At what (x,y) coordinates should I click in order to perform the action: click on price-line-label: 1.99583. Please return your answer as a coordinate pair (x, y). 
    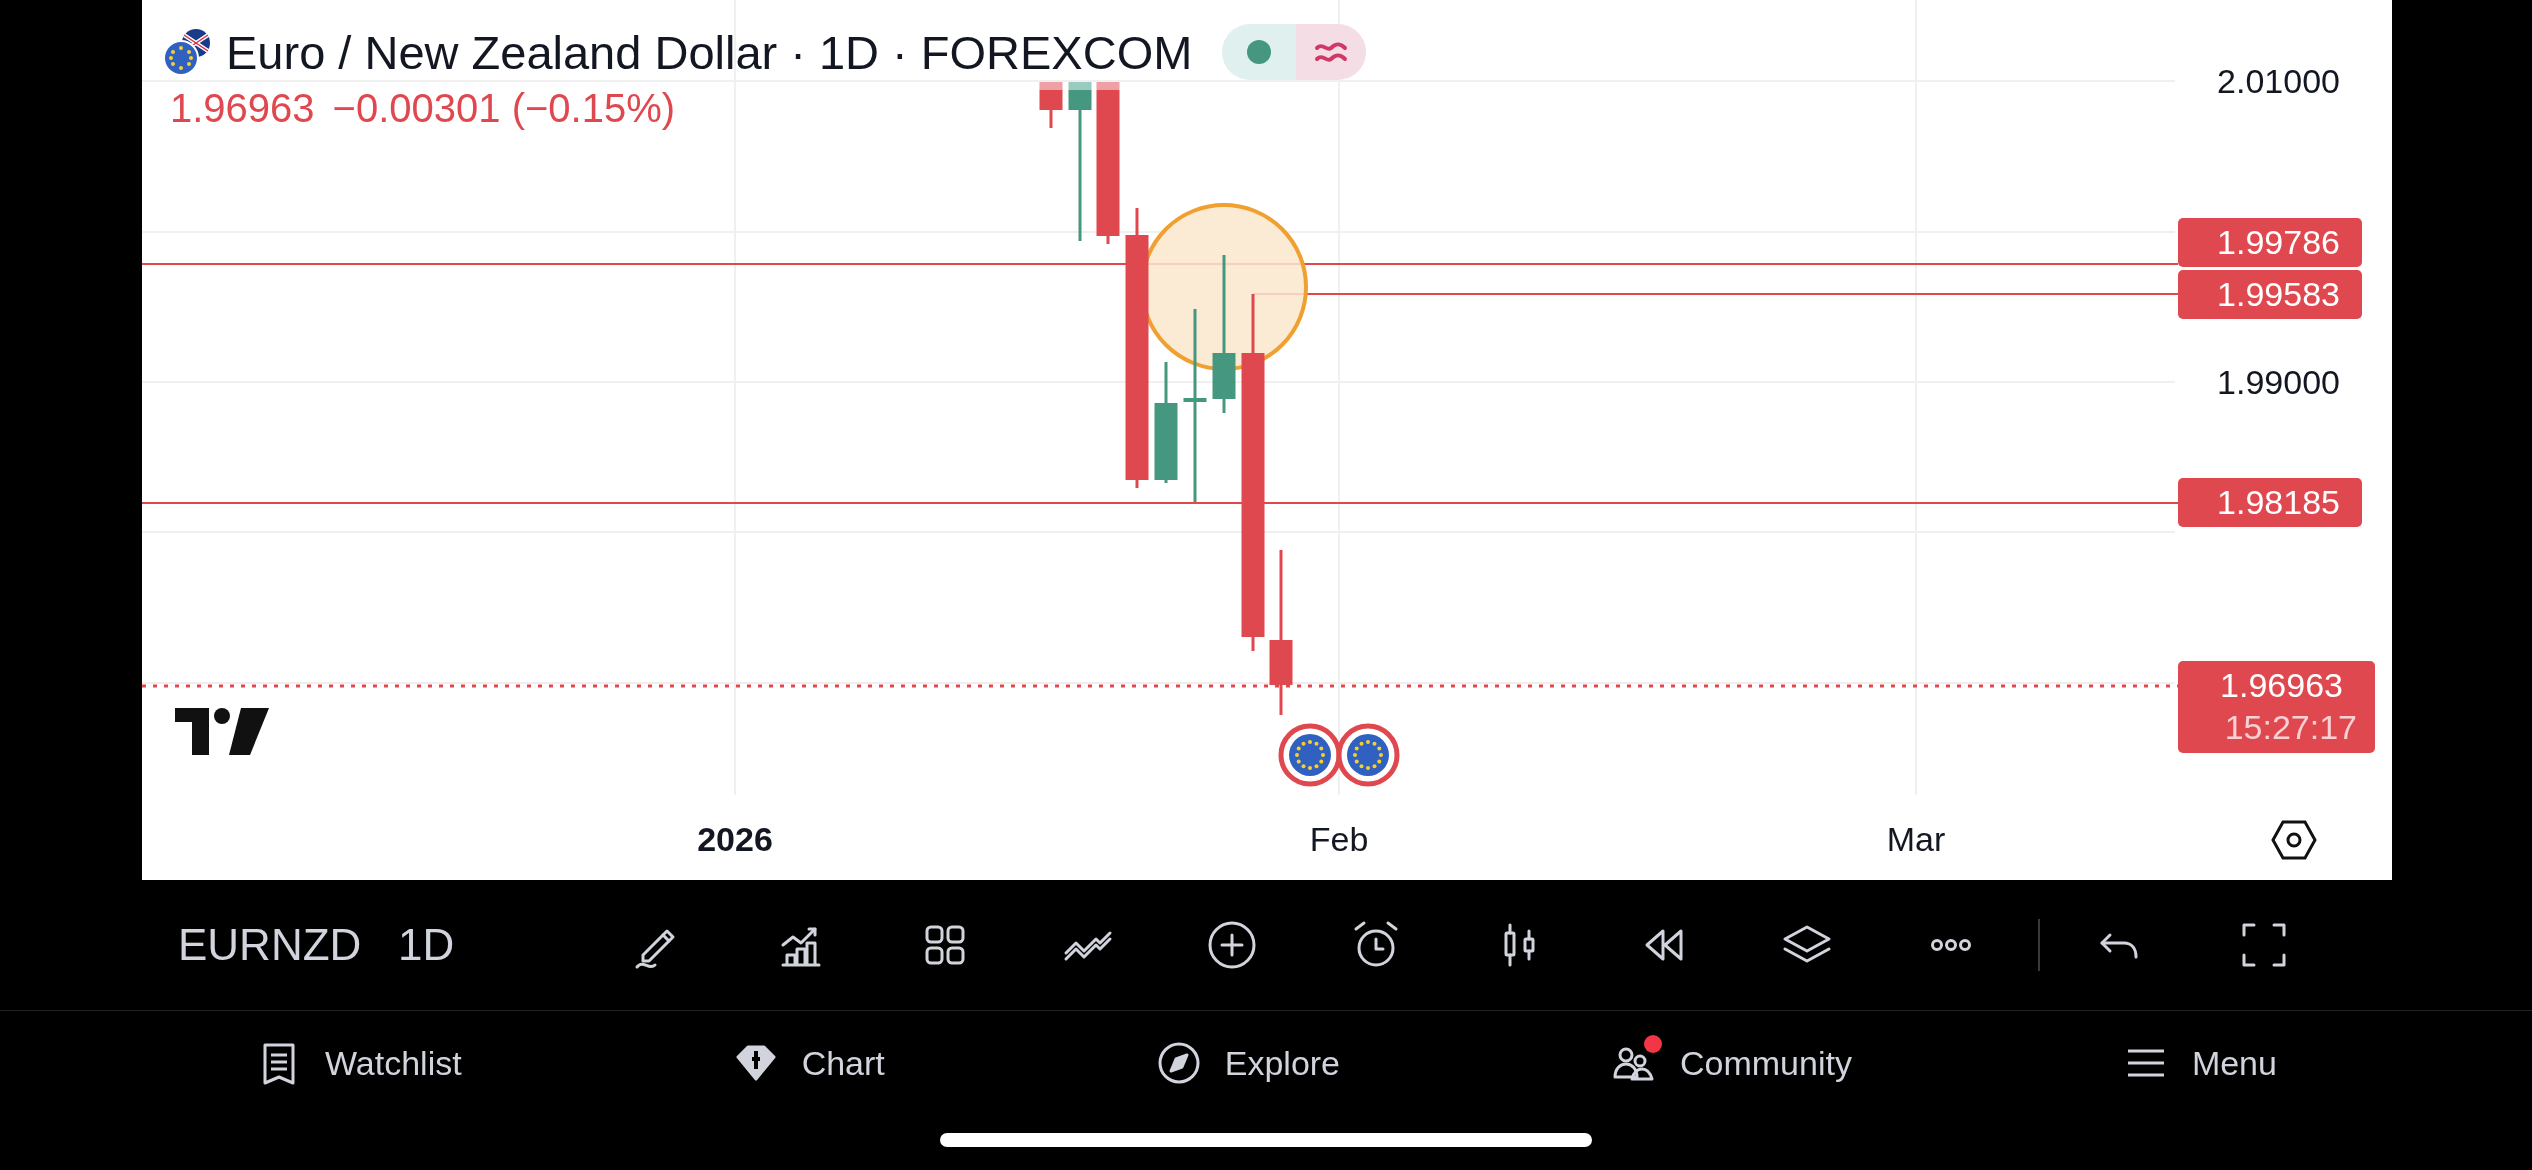
    Looking at the image, I should click on (2270, 294).